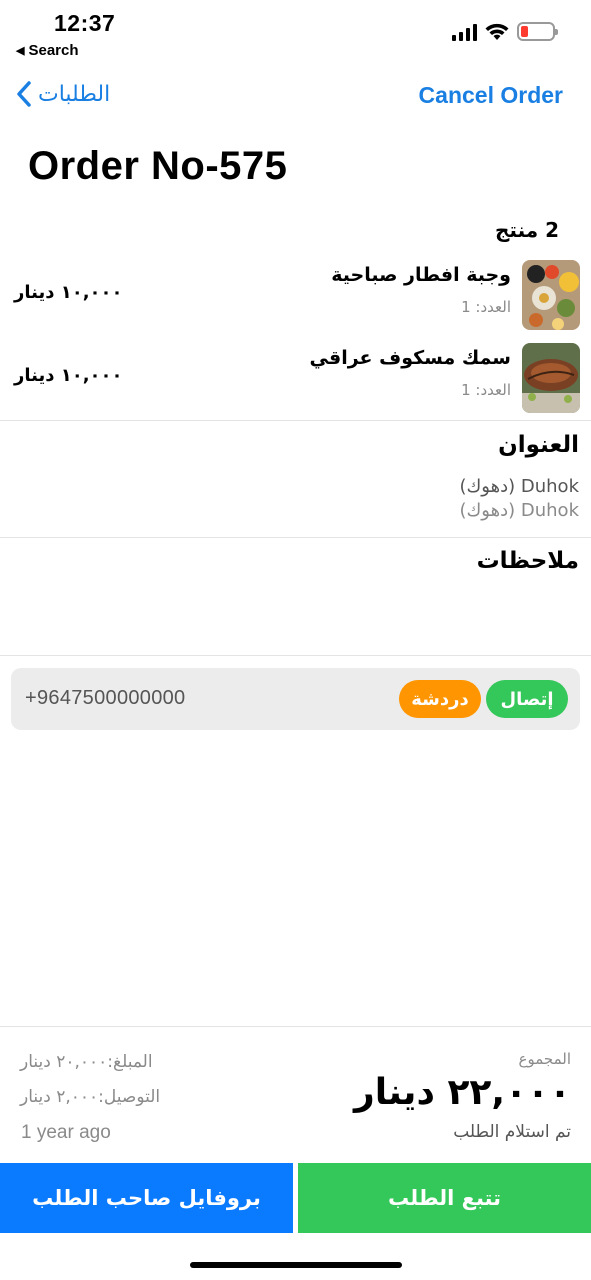 The width and height of the screenshot is (591, 1280). What do you see at coordinates (66, 1132) in the screenshot?
I see `order-time-ago: 1 year ago` at bounding box center [66, 1132].